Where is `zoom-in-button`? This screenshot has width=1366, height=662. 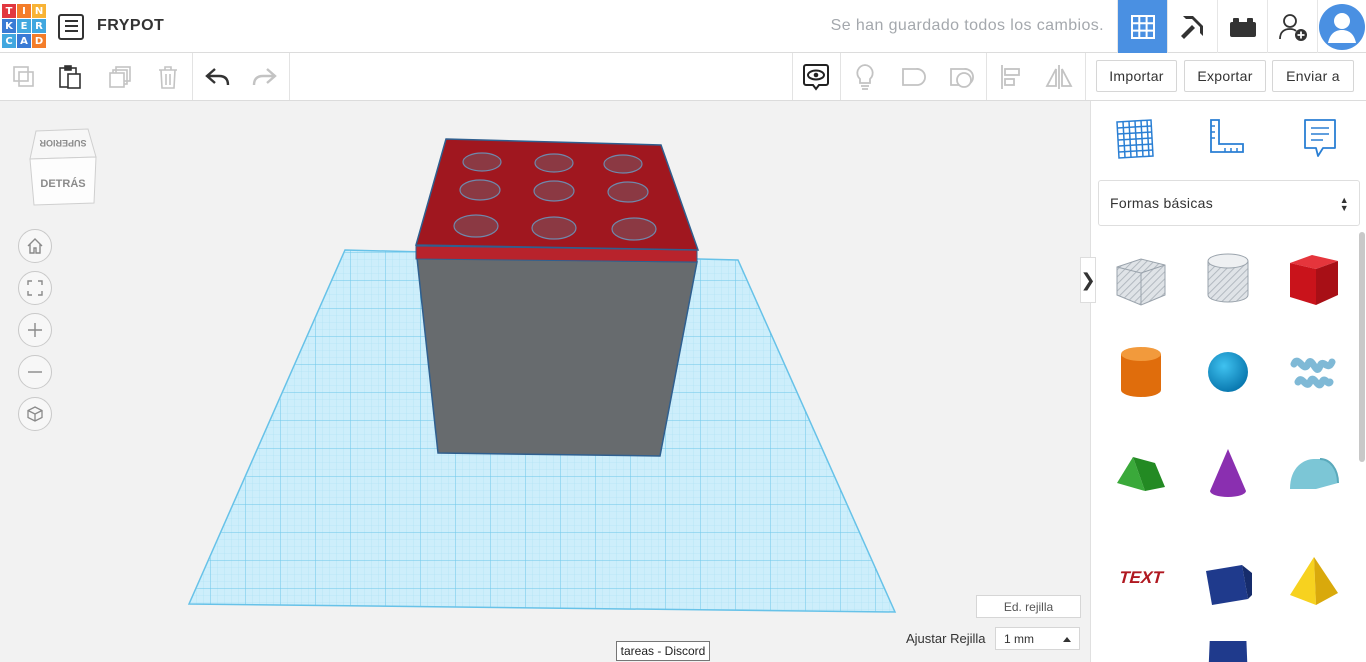
zoom-in-button is located at coordinates (35, 330).